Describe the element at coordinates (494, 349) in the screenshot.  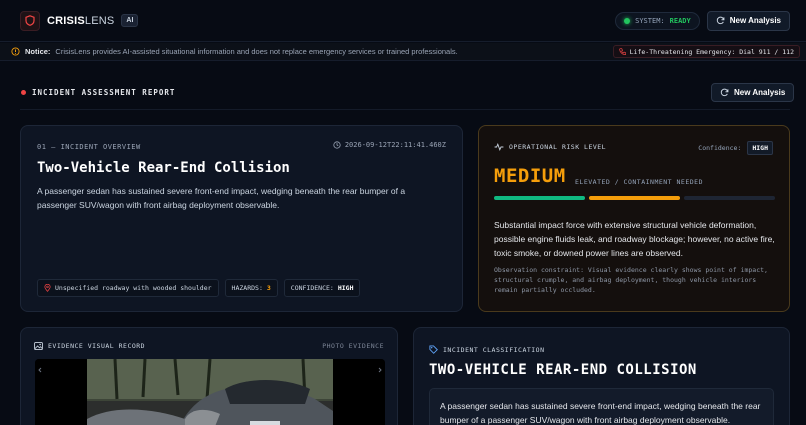
I see `classification-label-text: INCIDENT CLASSIFICATION` at that location.